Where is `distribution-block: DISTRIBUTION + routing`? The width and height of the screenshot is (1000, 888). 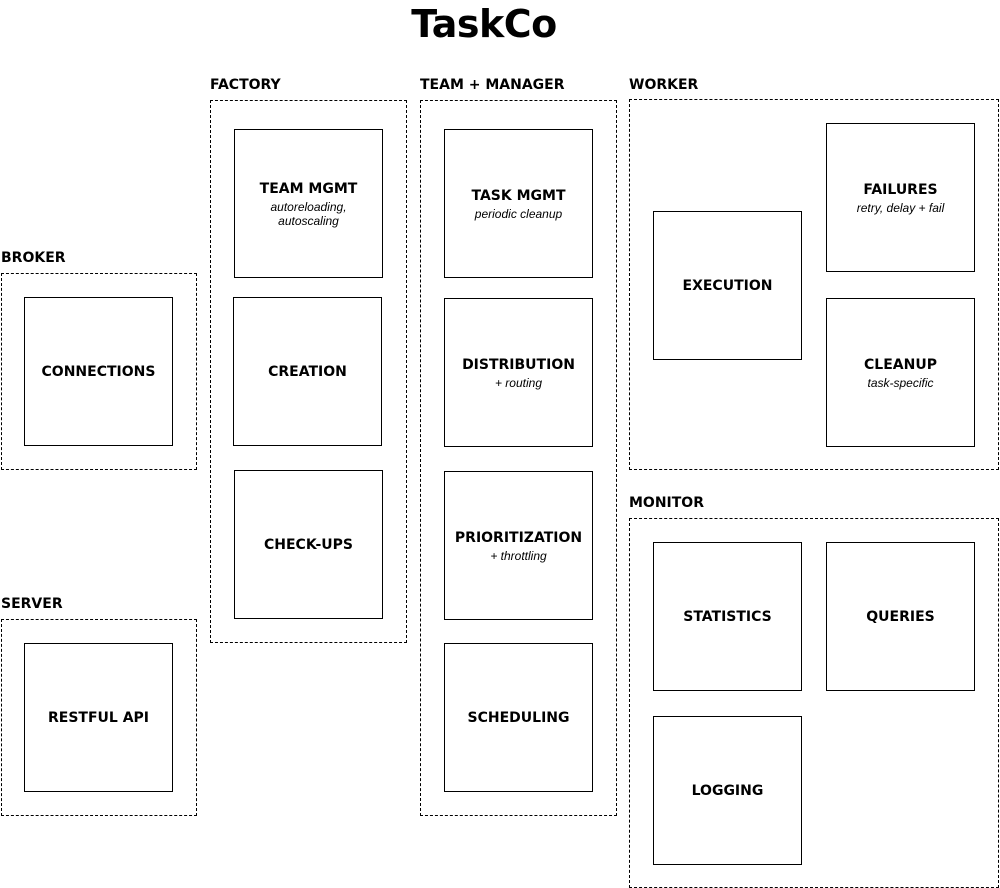
distribution-block: DISTRIBUTION + routing is located at coordinates (518, 372).